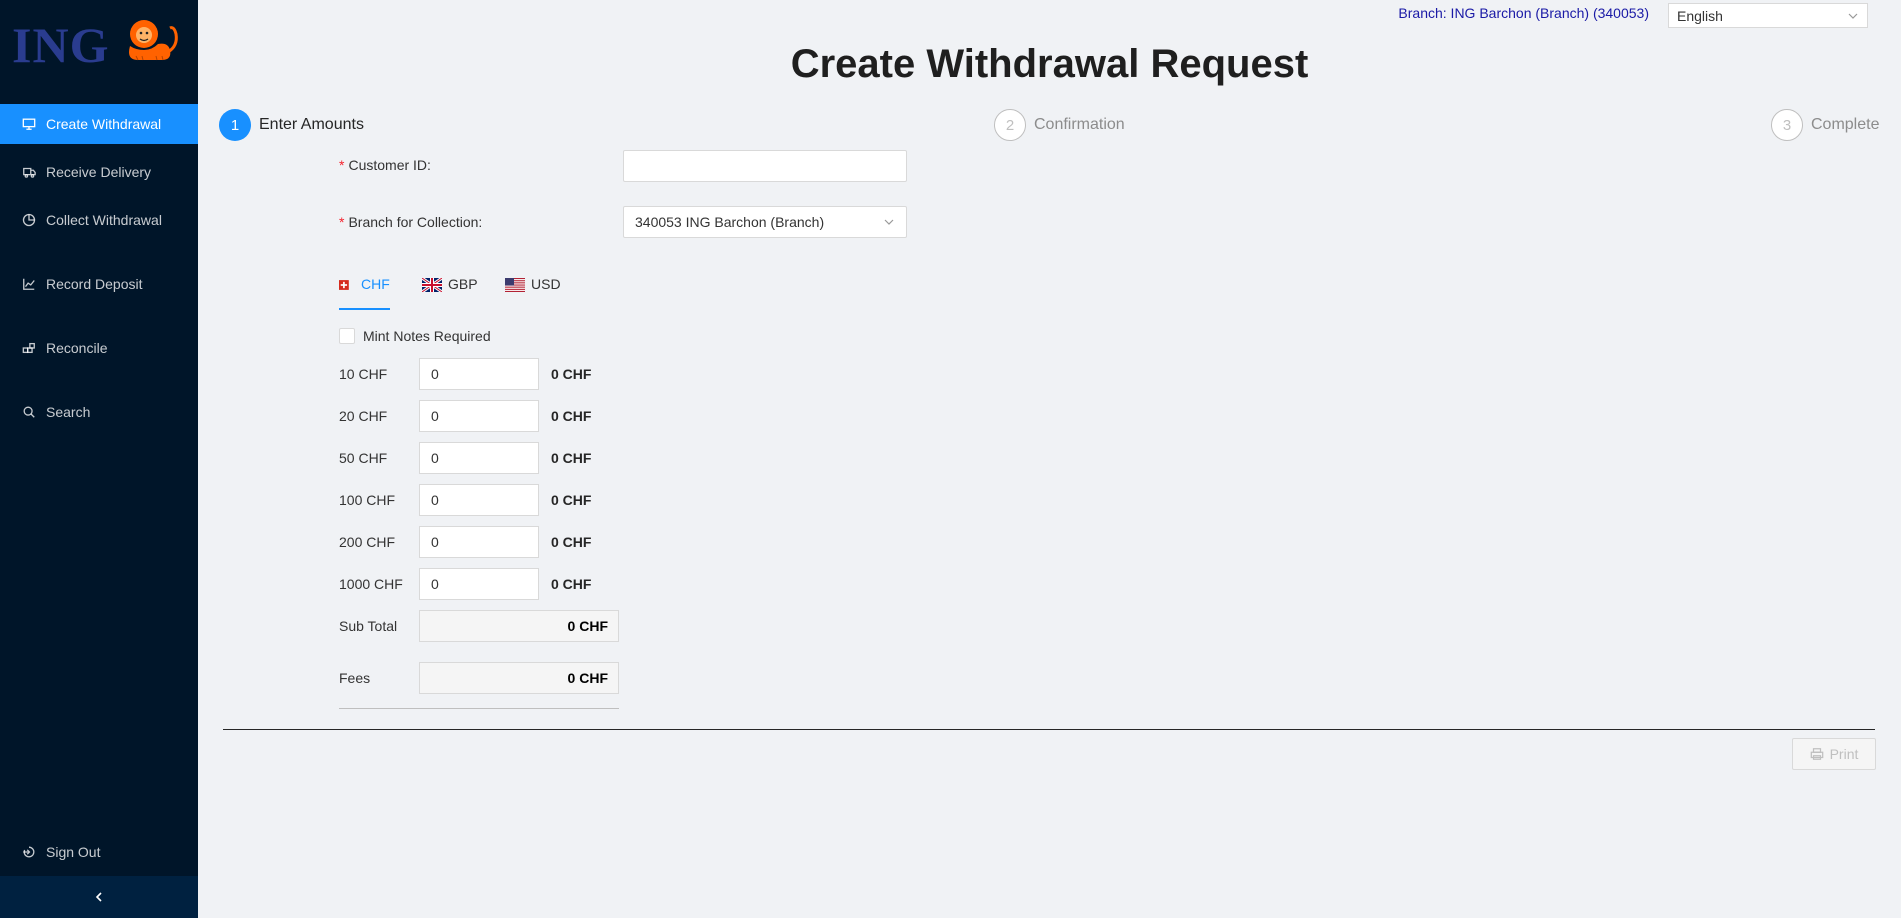 This screenshot has height=918, width=1901. What do you see at coordinates (355, 678) in the screenshot?
I see `fees-label: Fees` at bounding box center [355, 678].